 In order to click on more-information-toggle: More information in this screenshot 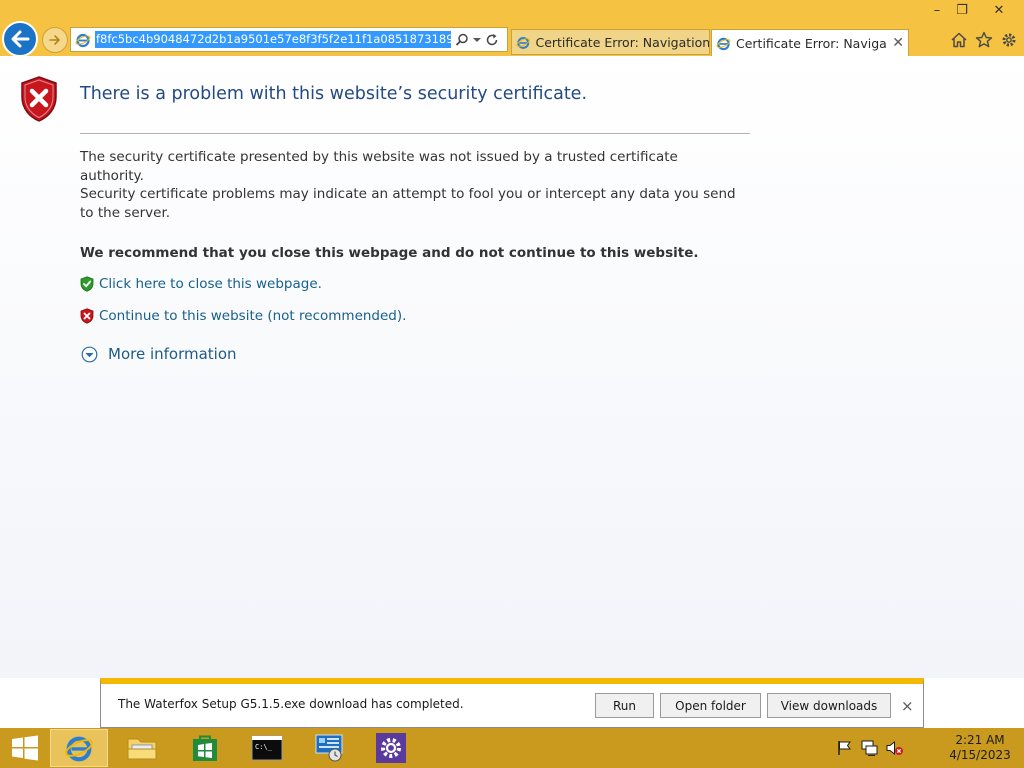, I will do `click(159, 354)`.